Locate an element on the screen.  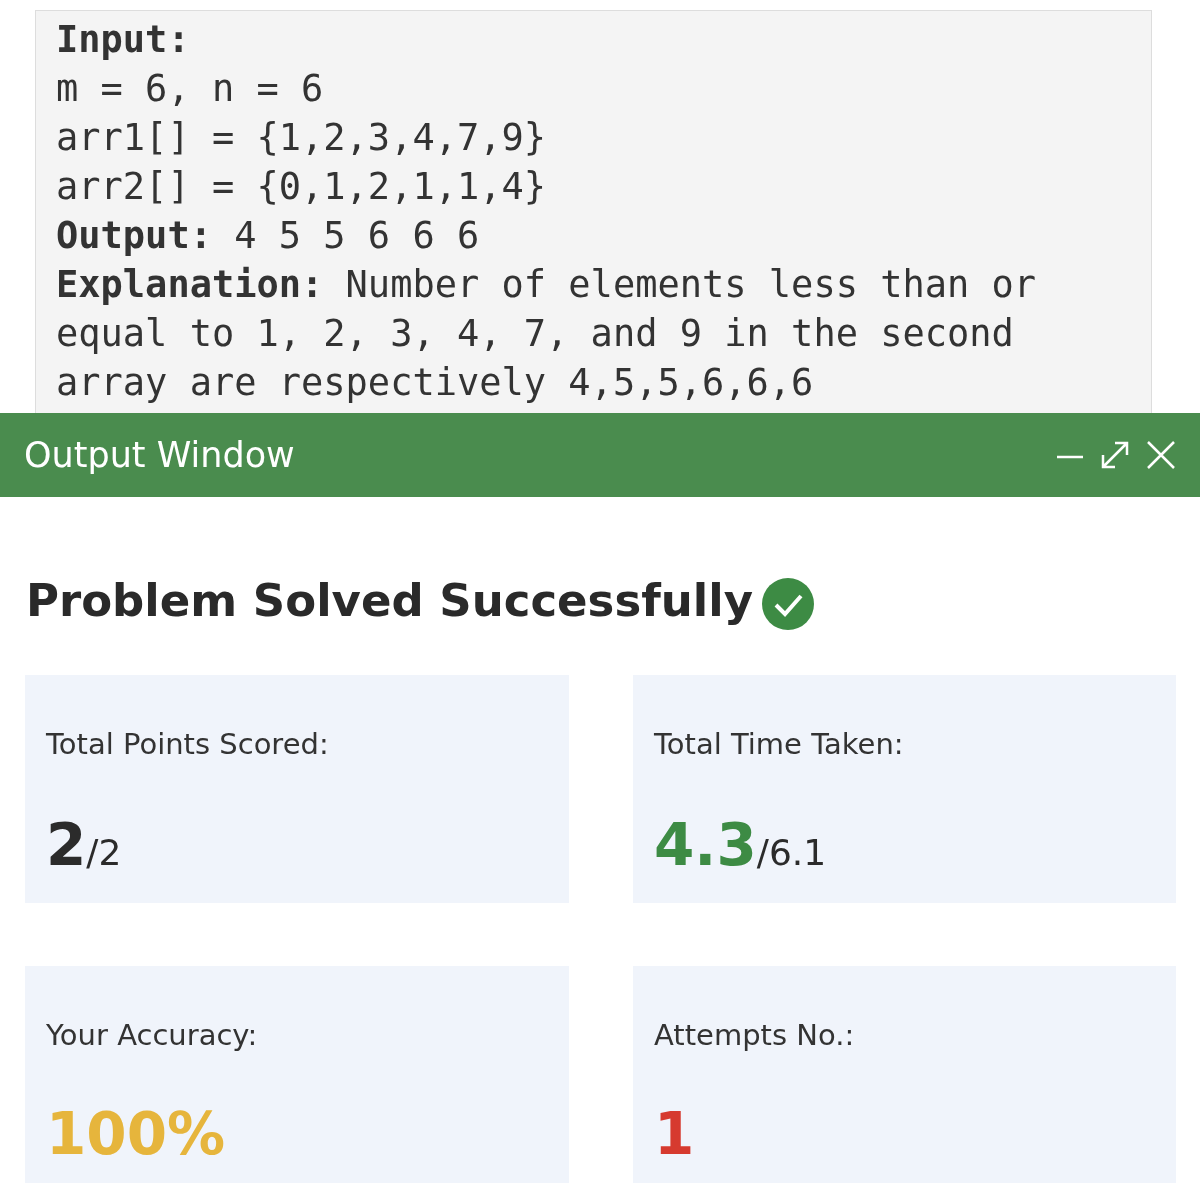
window-title: Output Window is located at coordinates (159, 455).